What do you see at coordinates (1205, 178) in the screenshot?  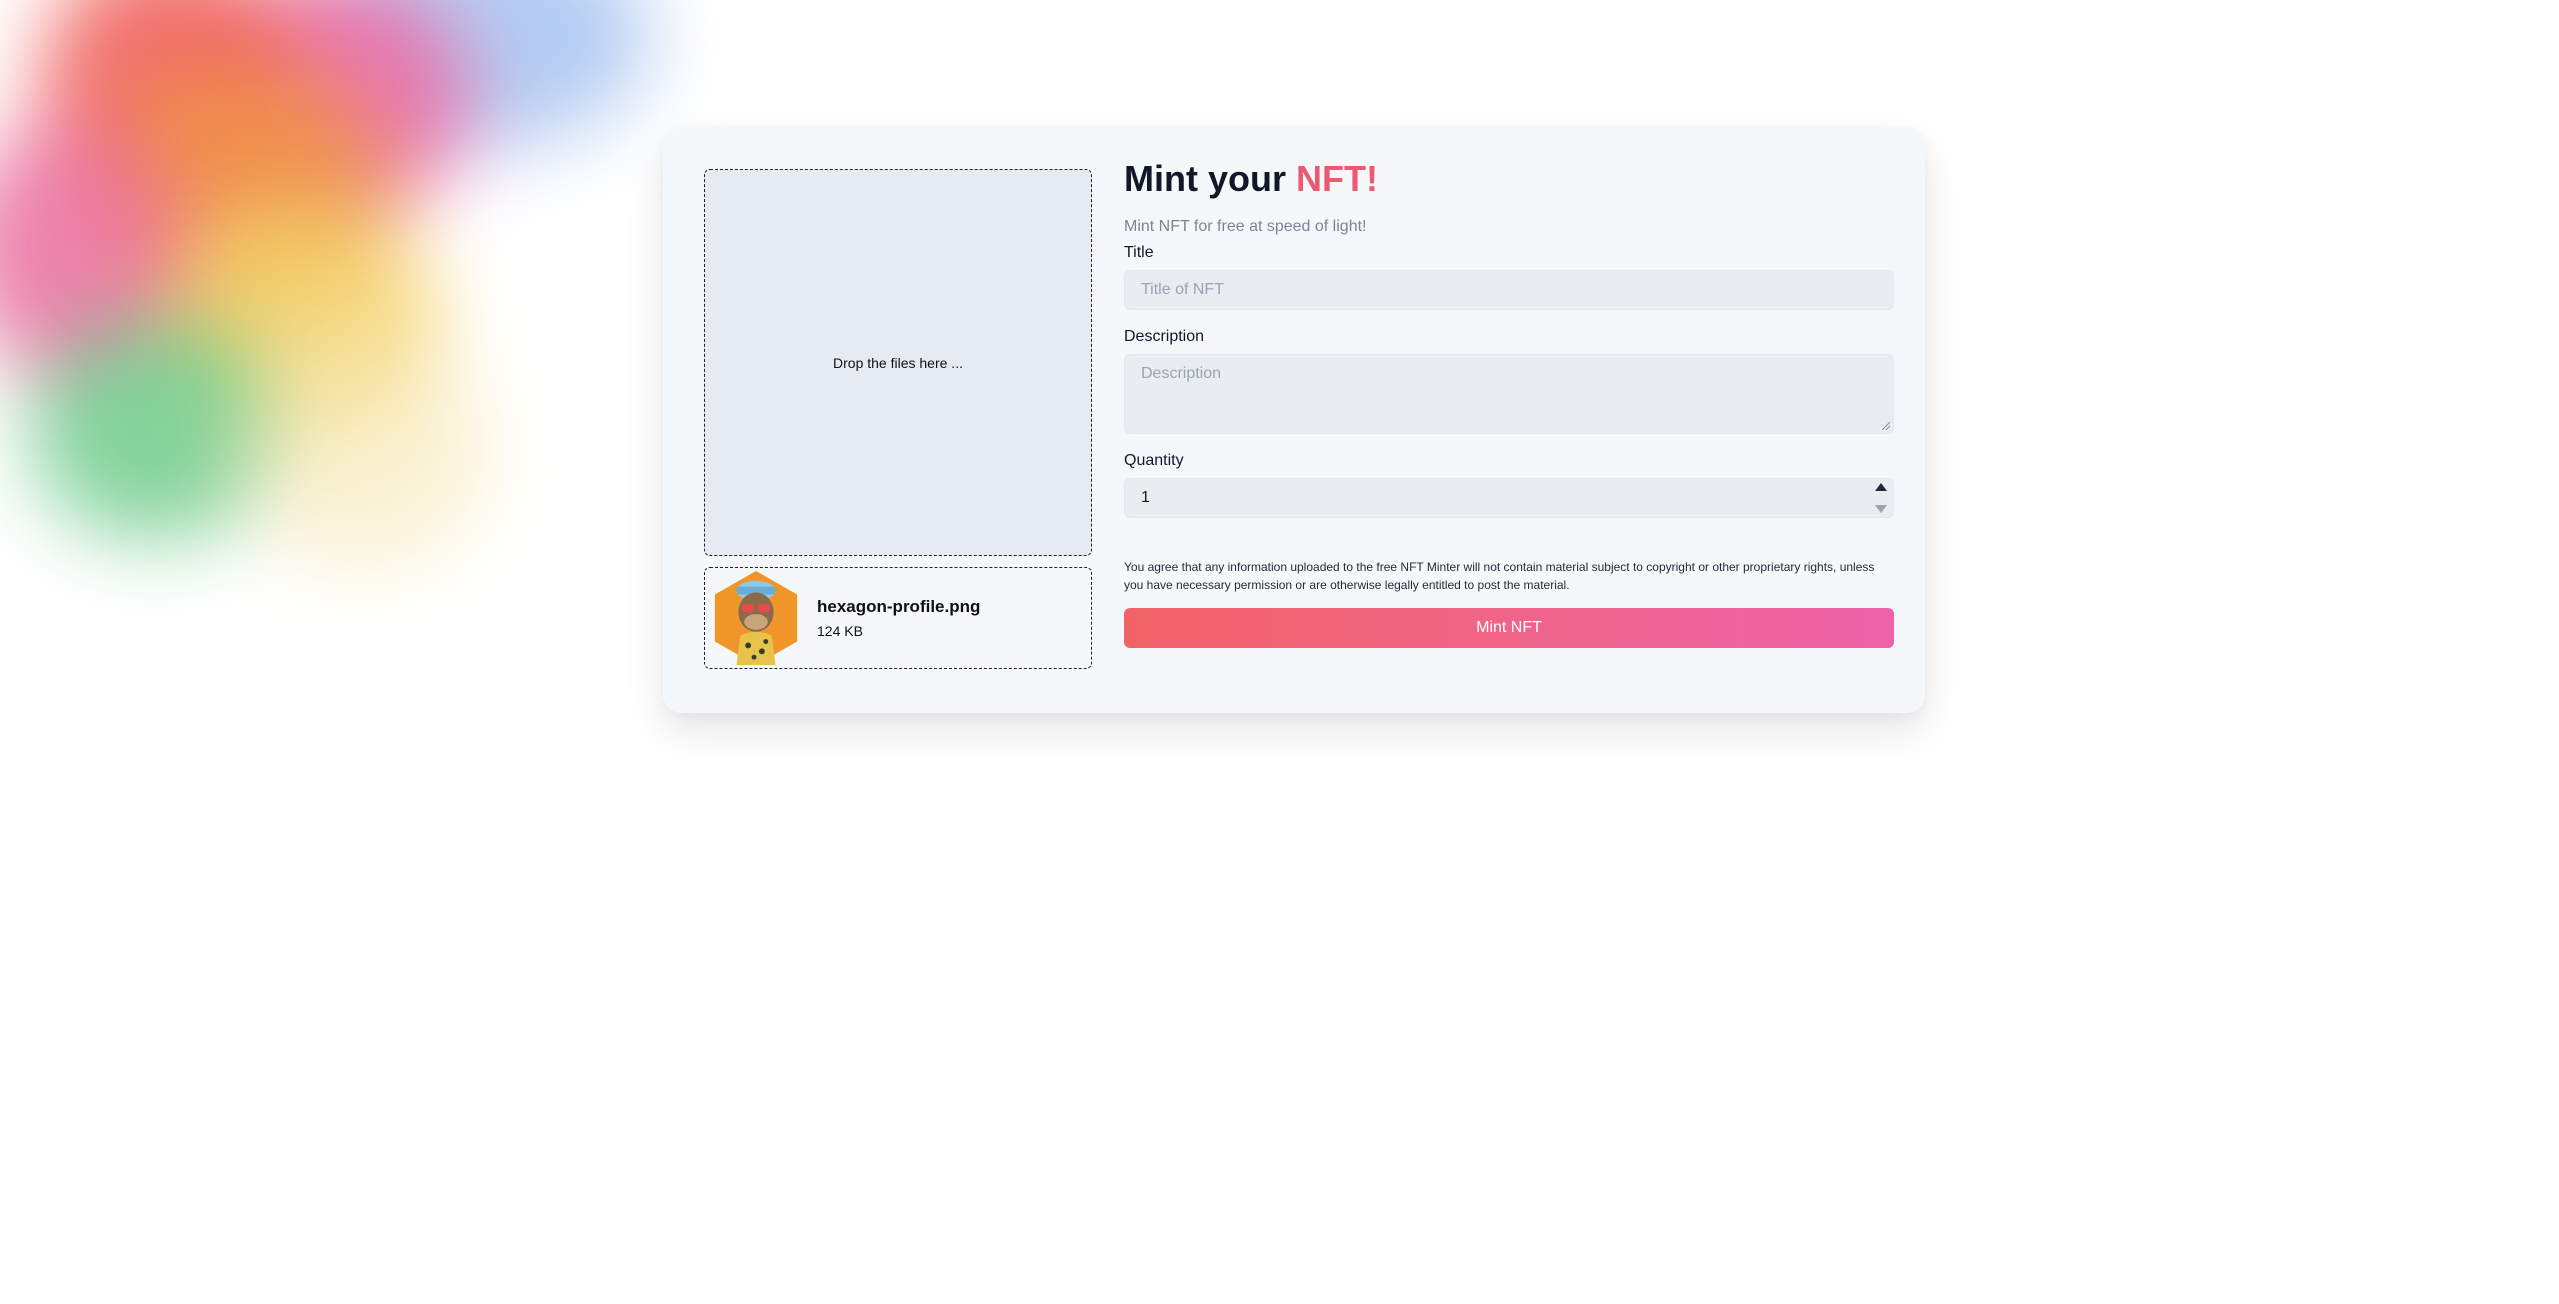 I see `title-prefix: Mint your` at bounding box center [1205, 178].